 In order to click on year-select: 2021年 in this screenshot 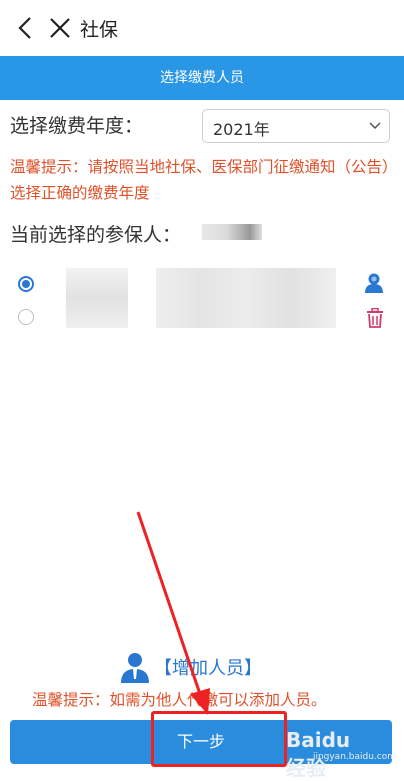, I will do `click(296, 126)`.